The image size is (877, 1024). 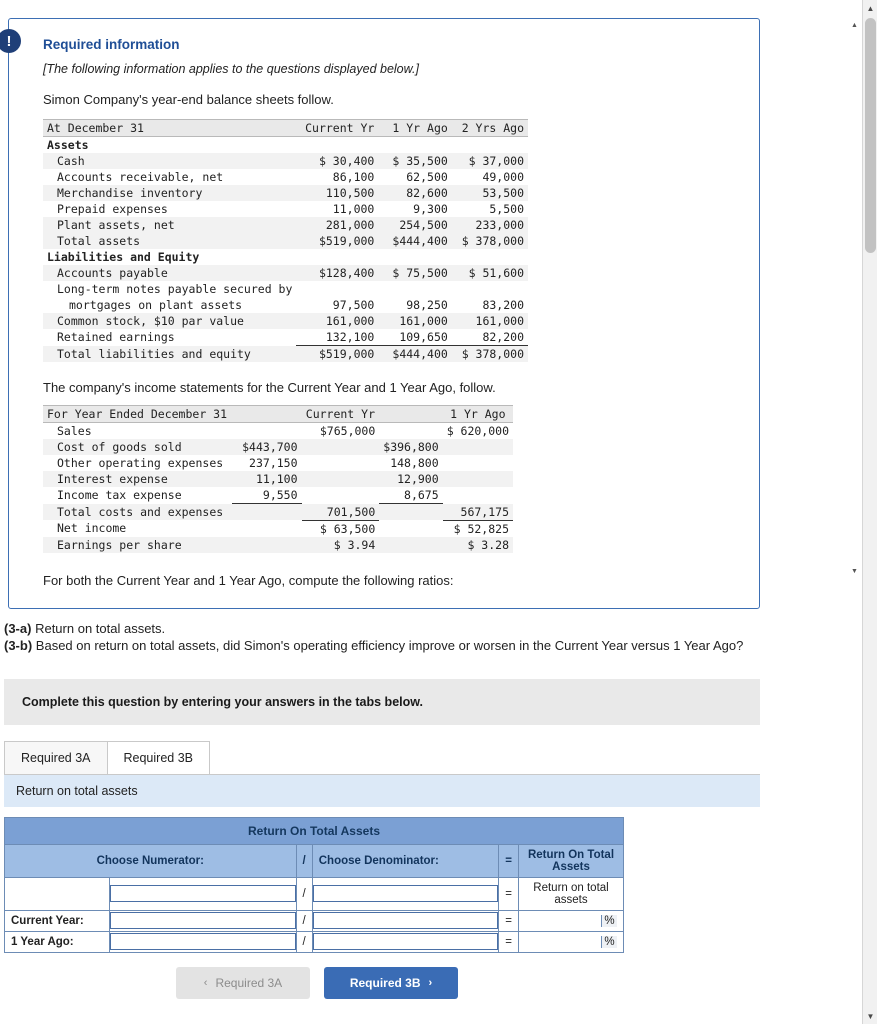 What do you see at coordinates (571, 920) in the screenshot?
I see `result-cell-current-year: %` at bounding box center [571, 920].